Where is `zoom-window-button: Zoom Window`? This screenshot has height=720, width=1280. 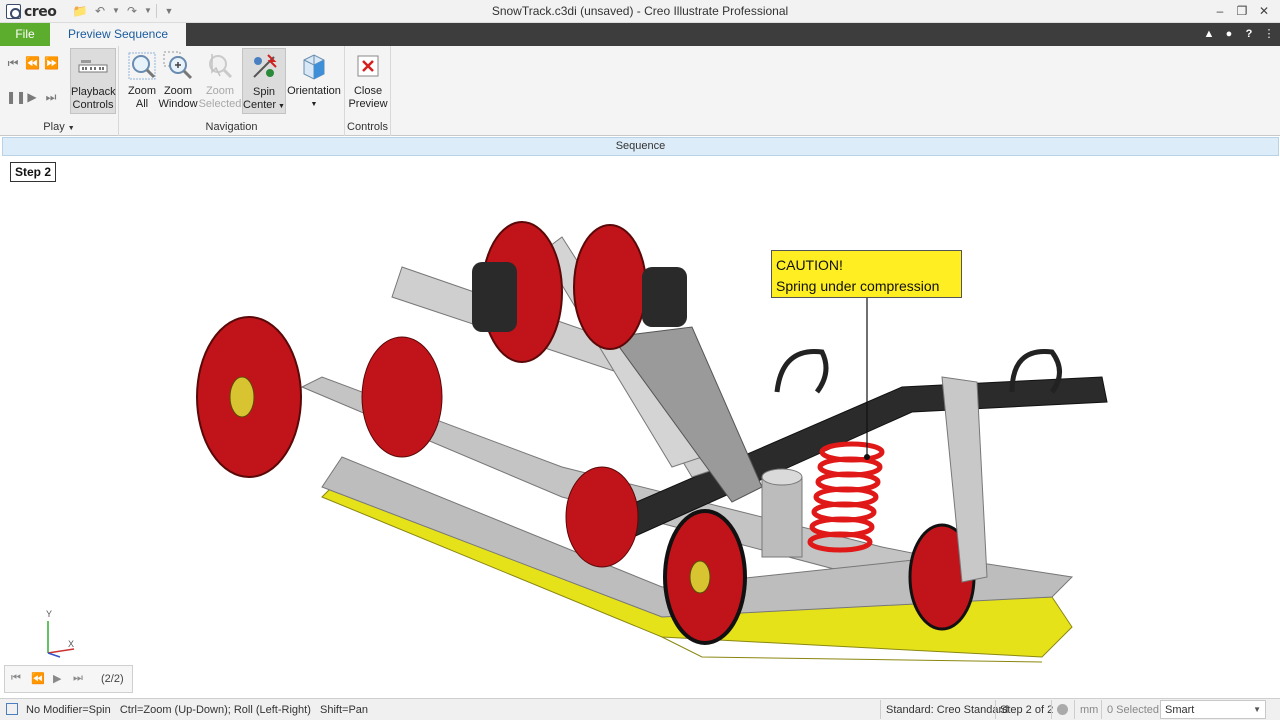
zoom-window-button: Zoom Window is located at coordinates (178, 81).